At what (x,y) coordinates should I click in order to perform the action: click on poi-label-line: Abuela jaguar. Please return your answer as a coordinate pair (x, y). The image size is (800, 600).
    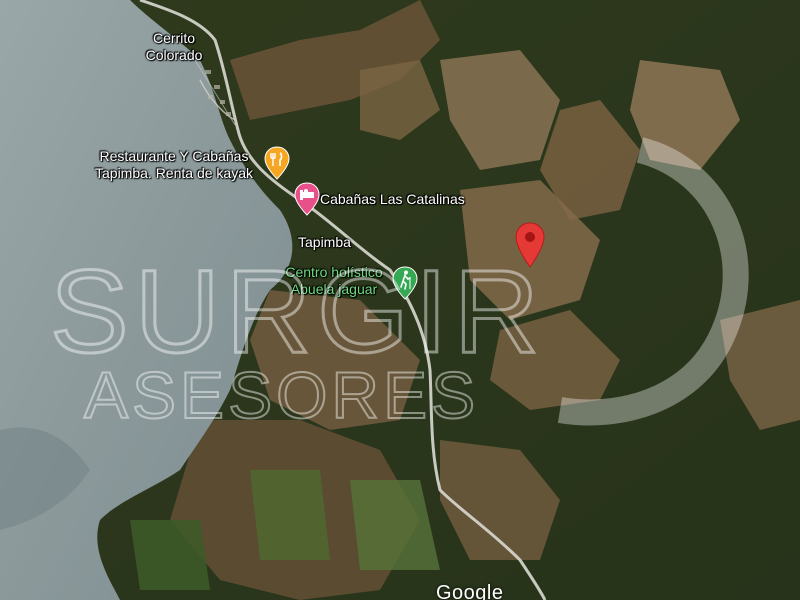
    Looking at the image, I should click on (334, 289).